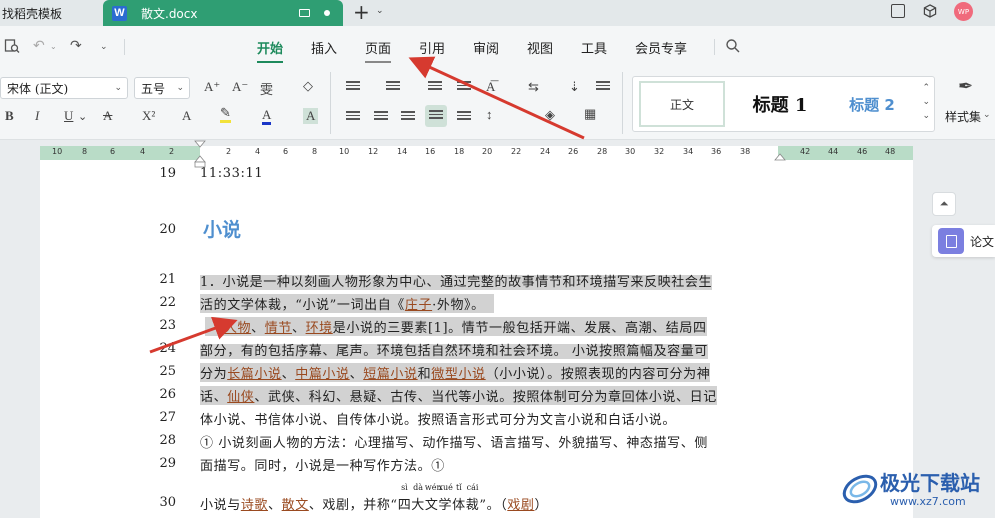 This screenshot has width=995, height=518. What do you see at coordinates (361, 12) in the screenshot?
I see `new-tab-plus-icon: +` at bounding box center [361, 12].